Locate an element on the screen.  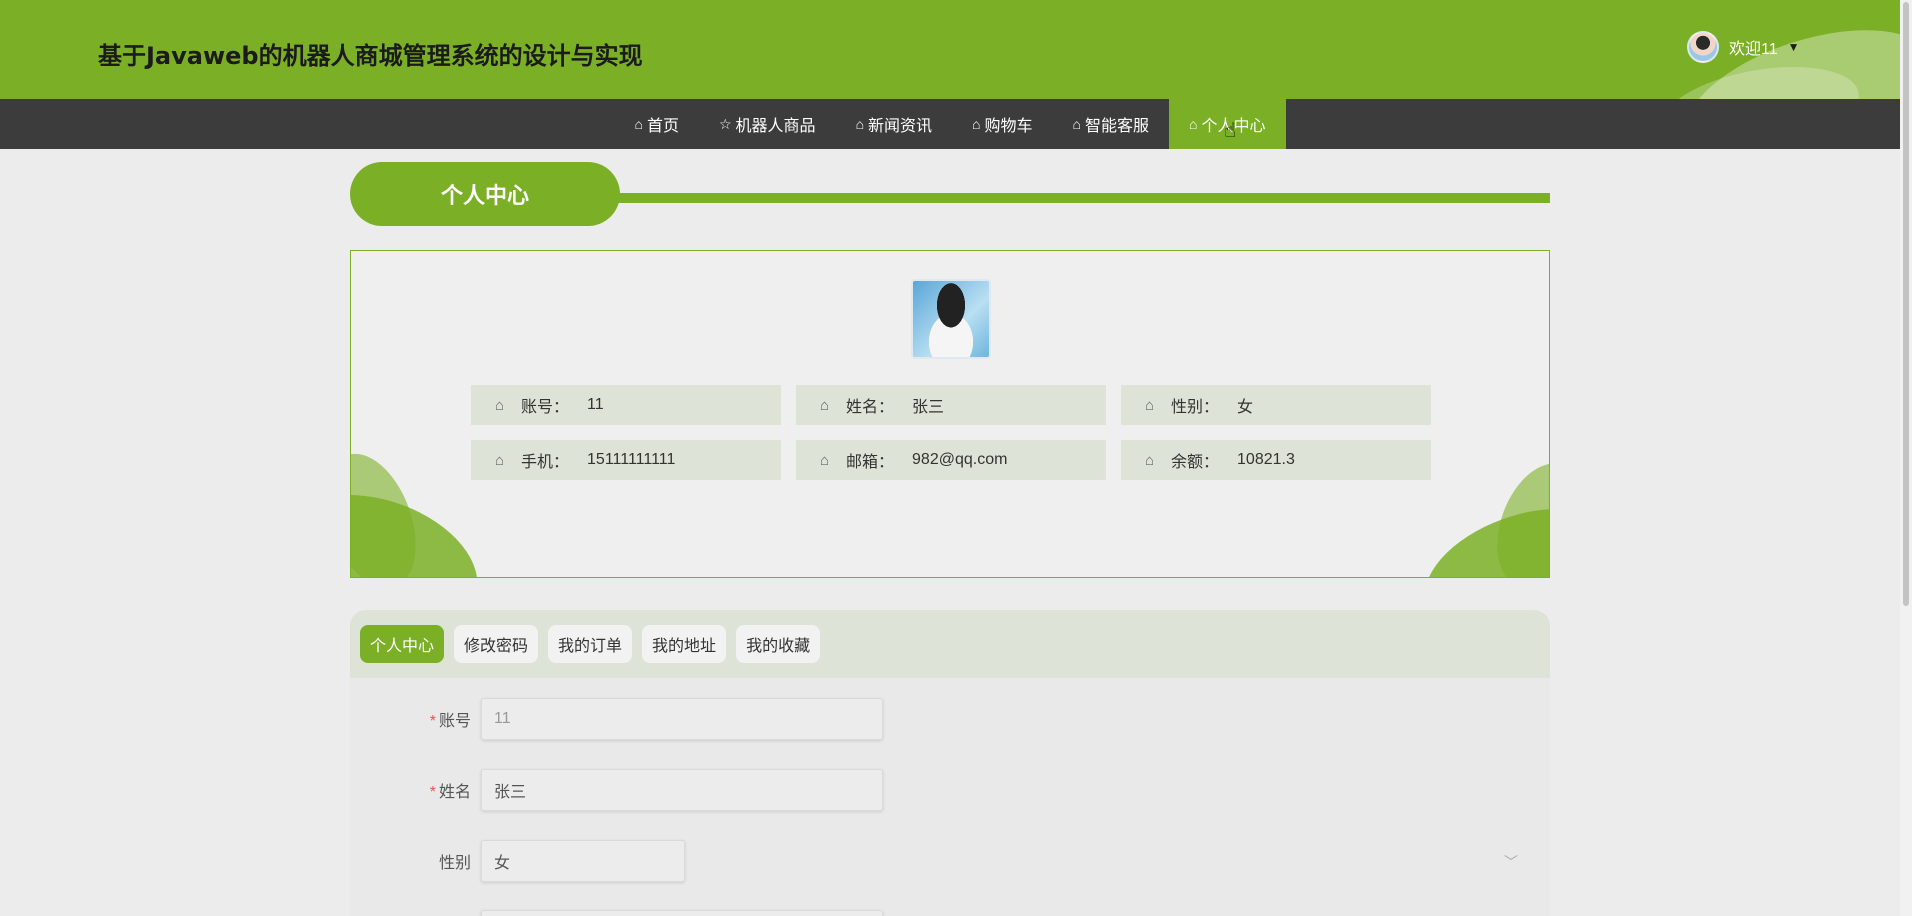
gender-label: 性别 is located at coordinates (454, 863).